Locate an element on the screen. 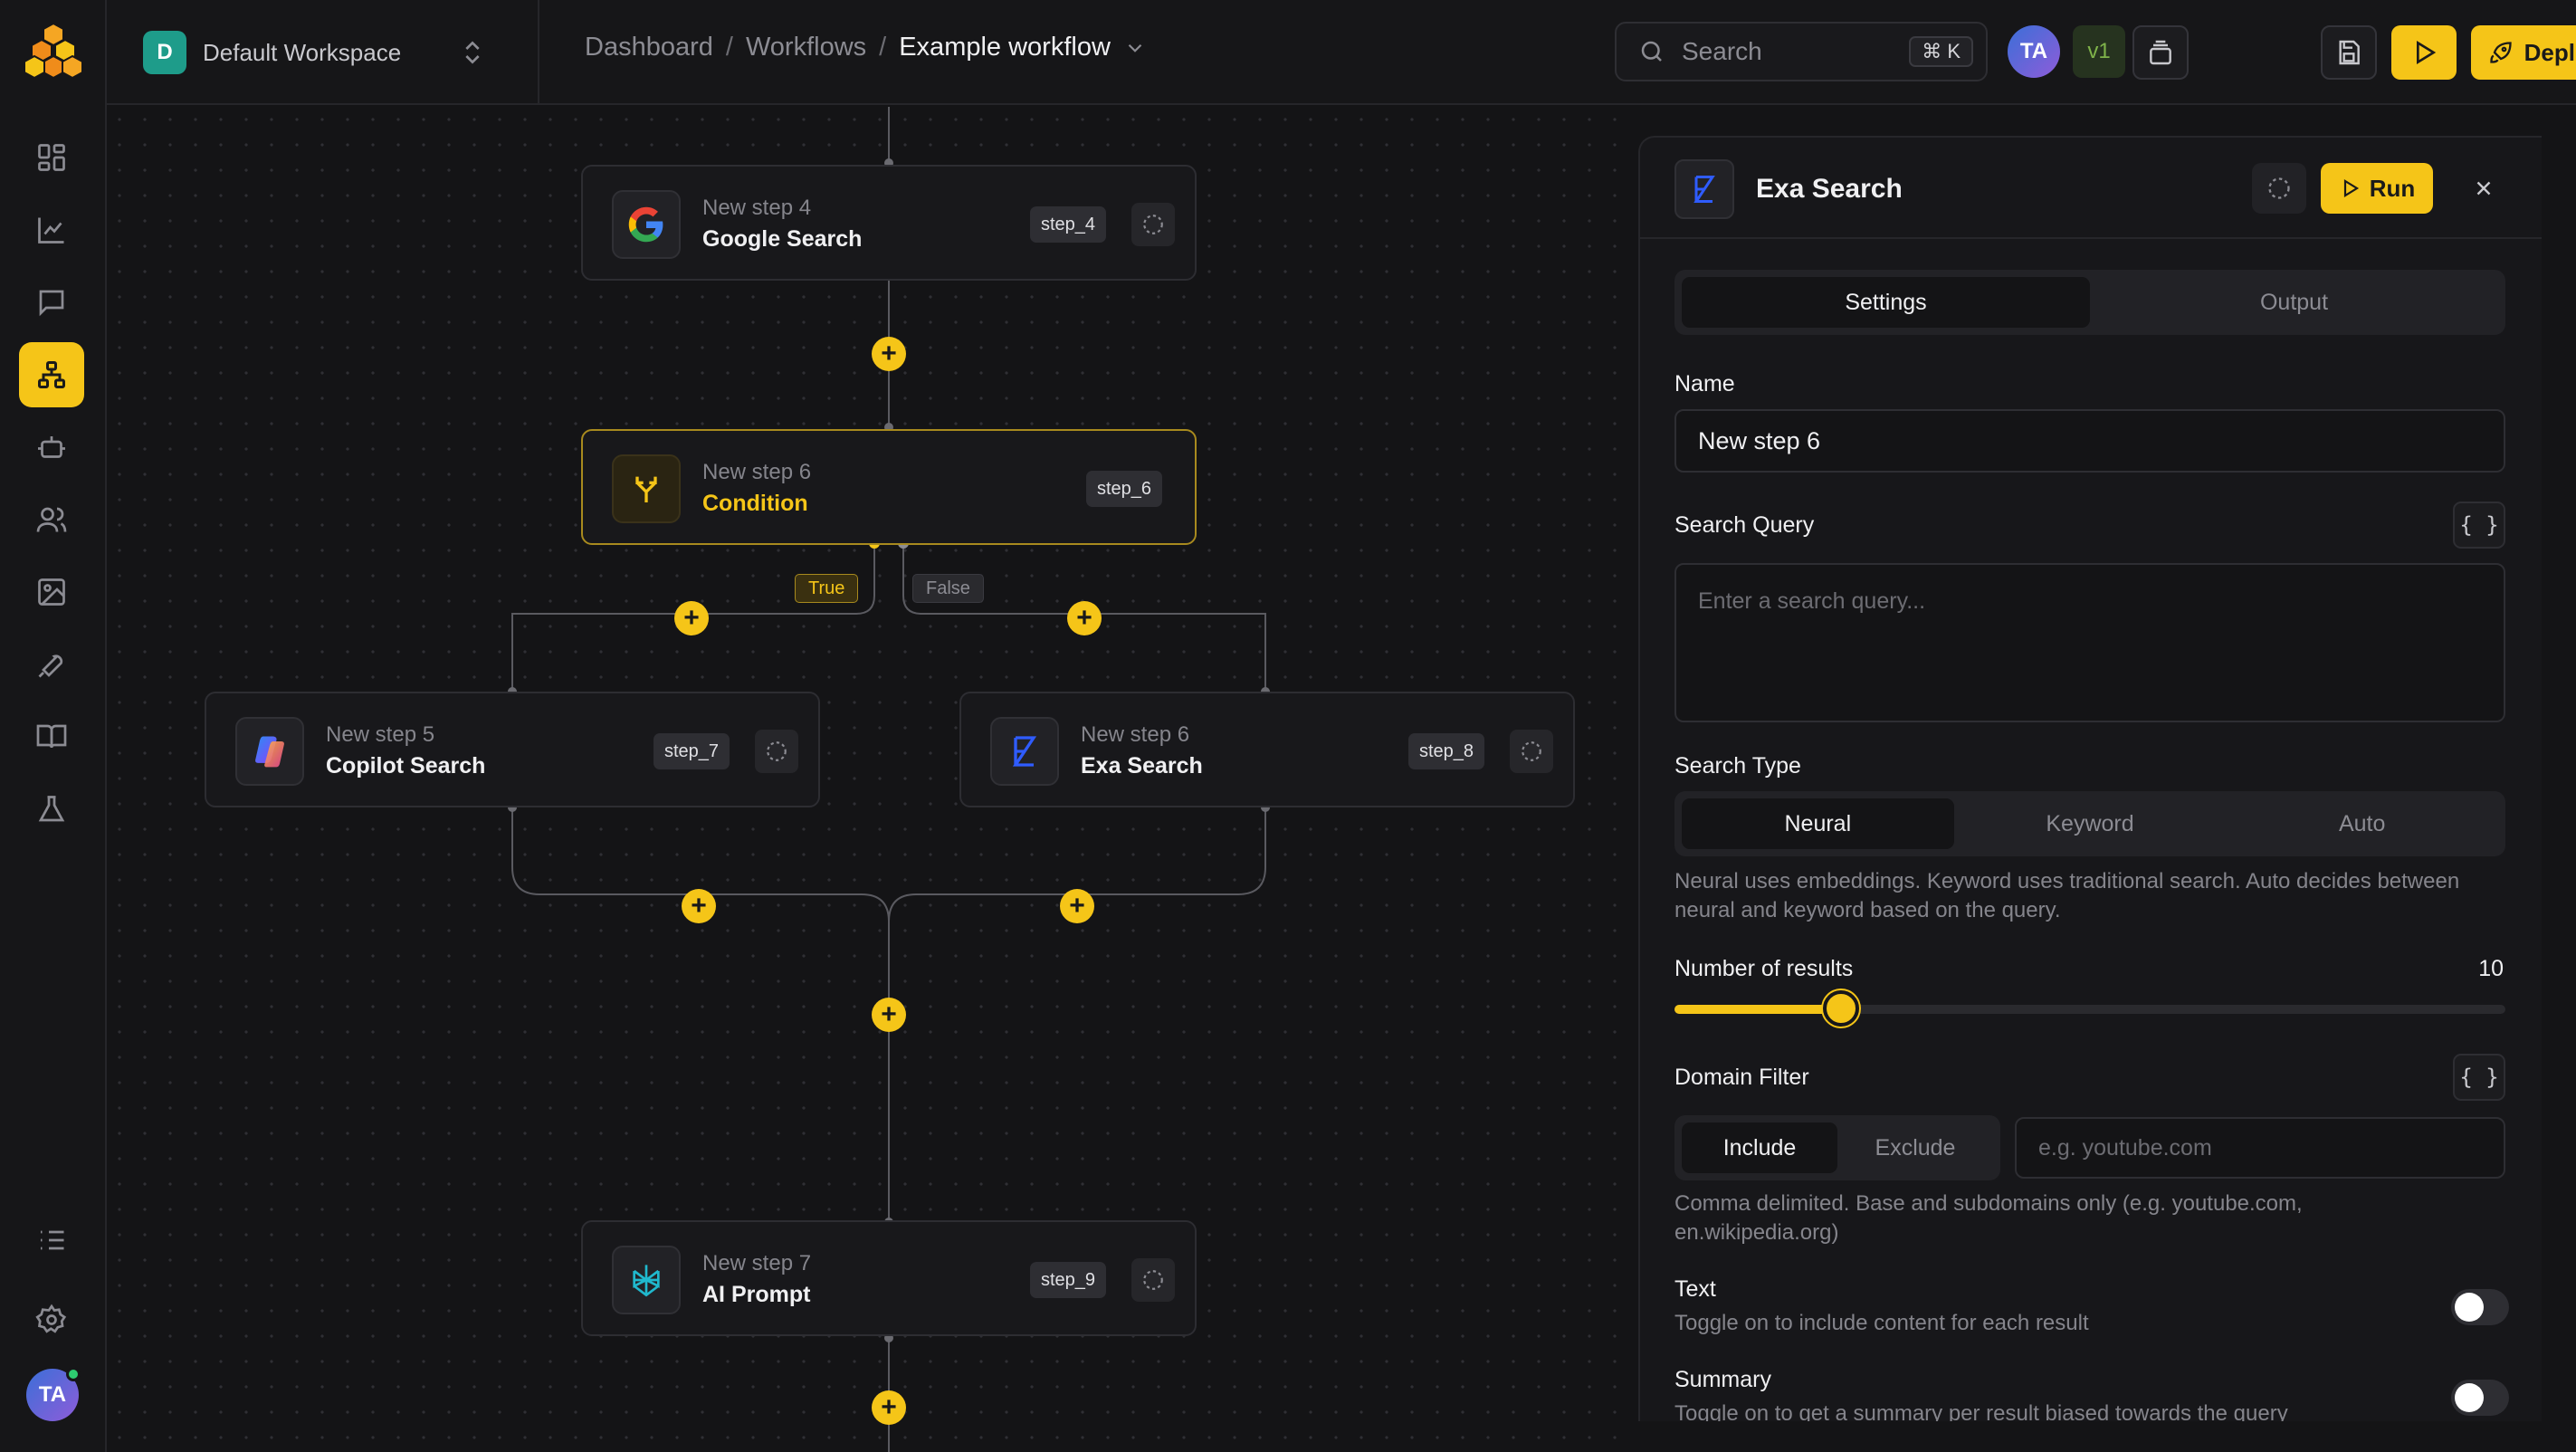 This screenshot has width=2576, height=1452. search-type-label: Search Type is located at coordinates (1738, 766).